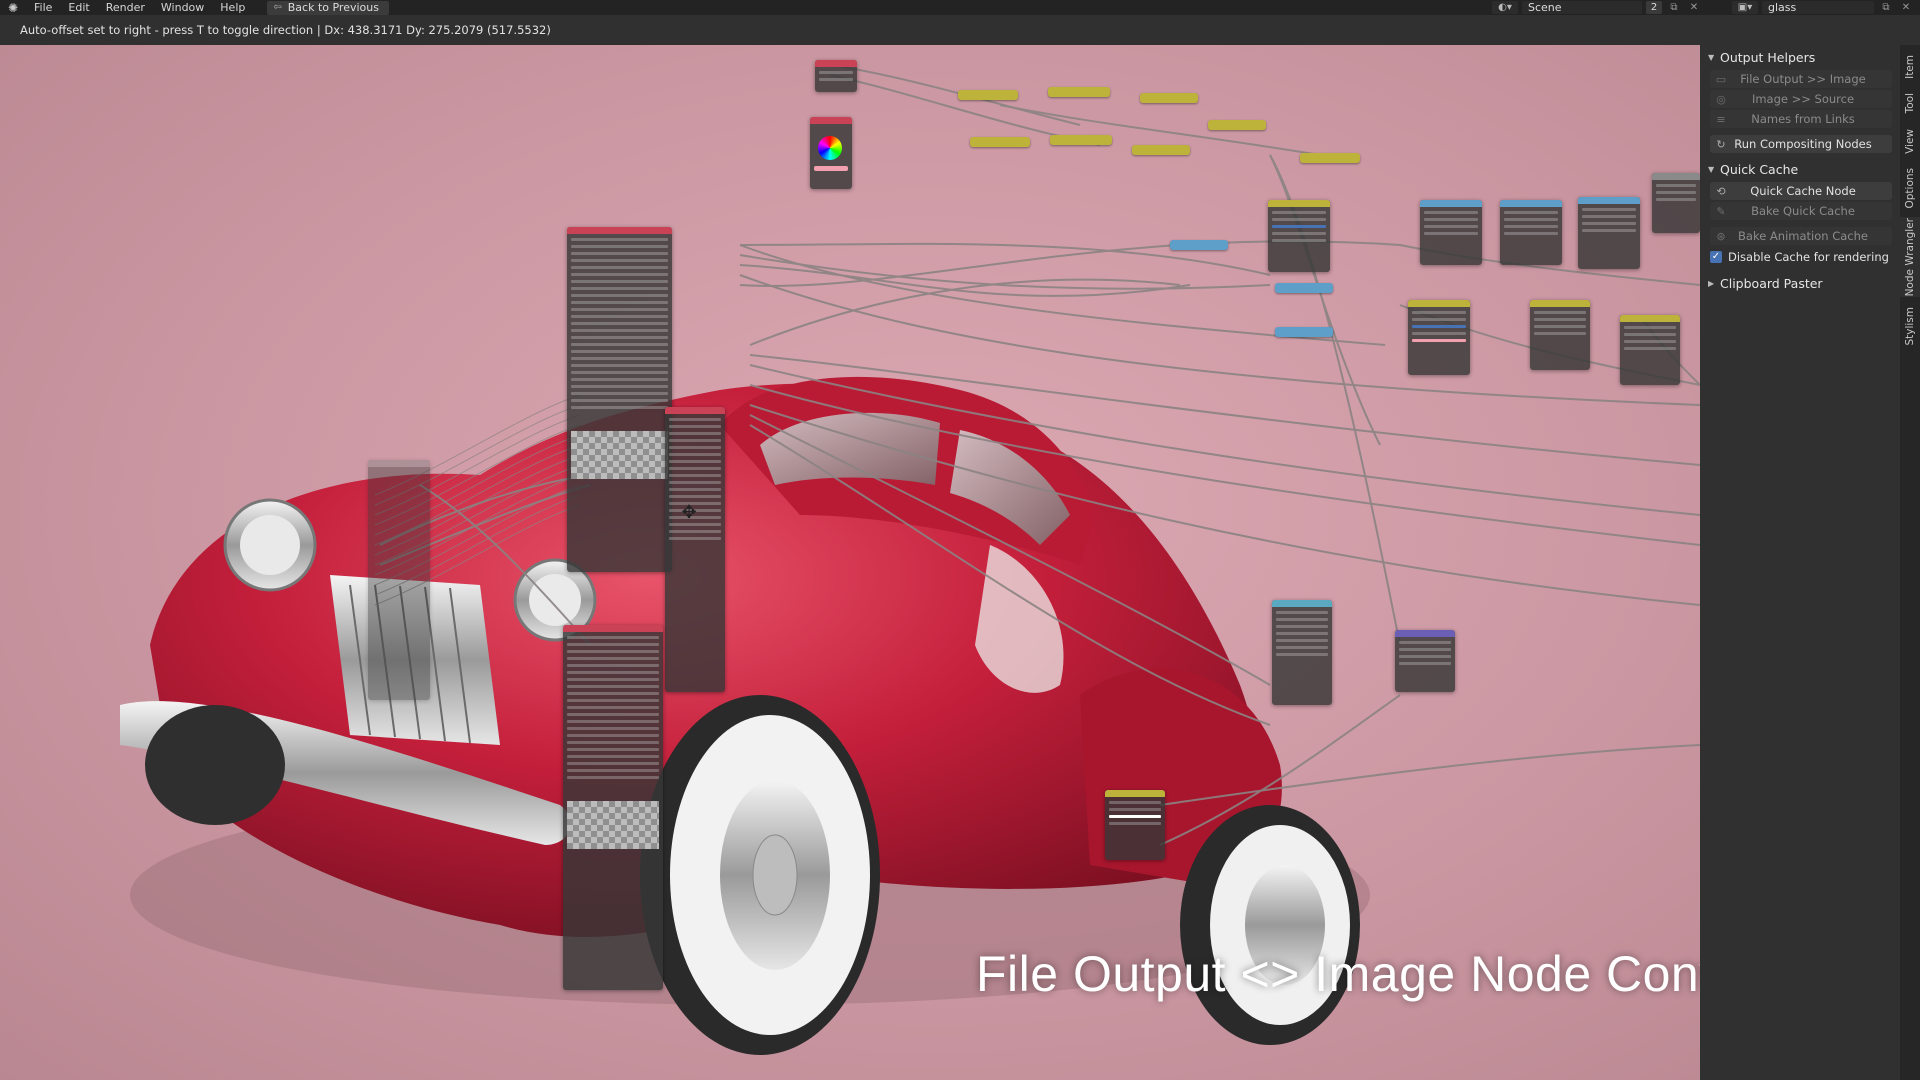  I want to click on quick-cache-node-button: ⟲ Quick Cache Node, so click(1801, 191).